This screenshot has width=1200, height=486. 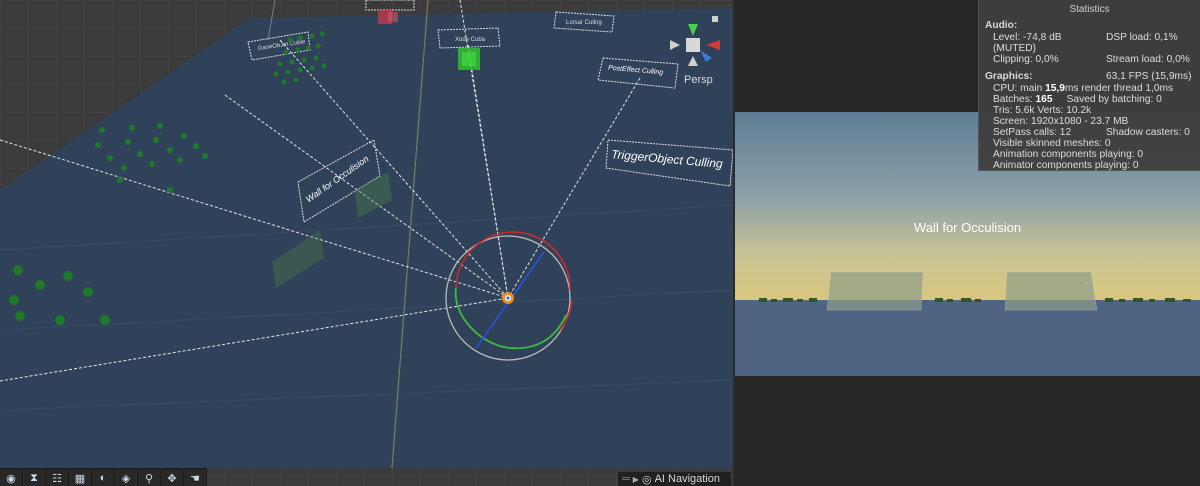 What do you see at coordinates (11, 477) in the screenshot?
I see `view-tool-icon: ◉` at bounding box center [11, 477].